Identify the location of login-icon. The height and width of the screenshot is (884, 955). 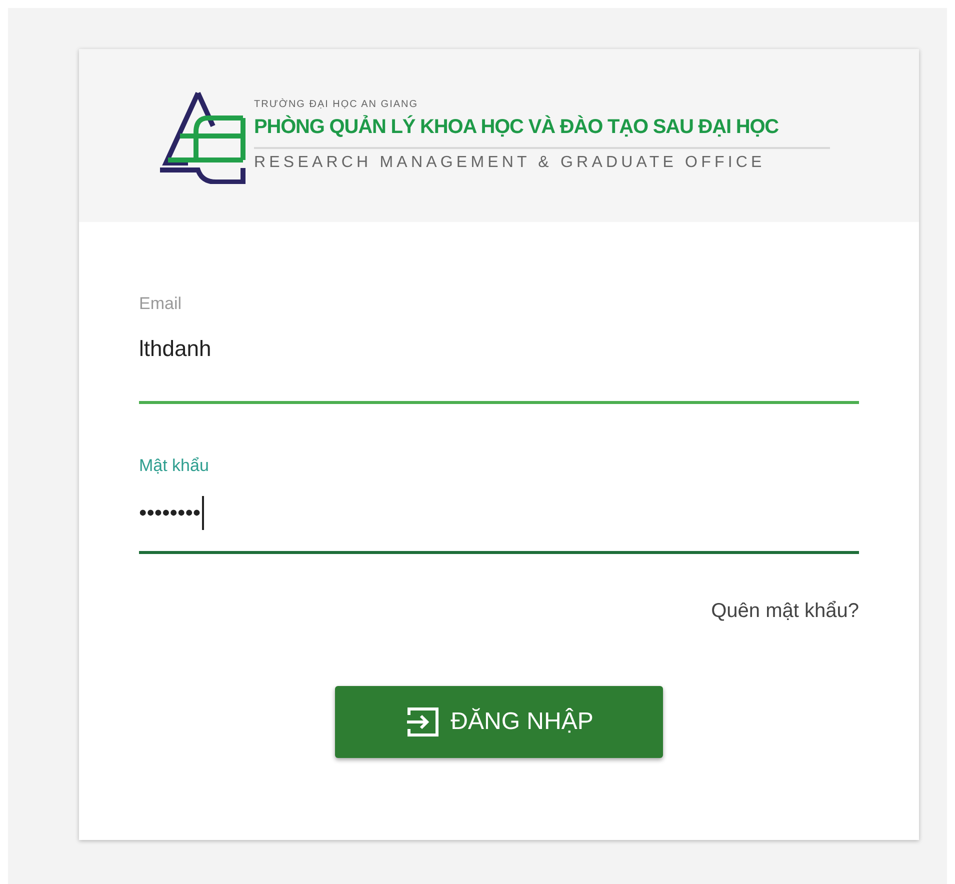
(422, 722).